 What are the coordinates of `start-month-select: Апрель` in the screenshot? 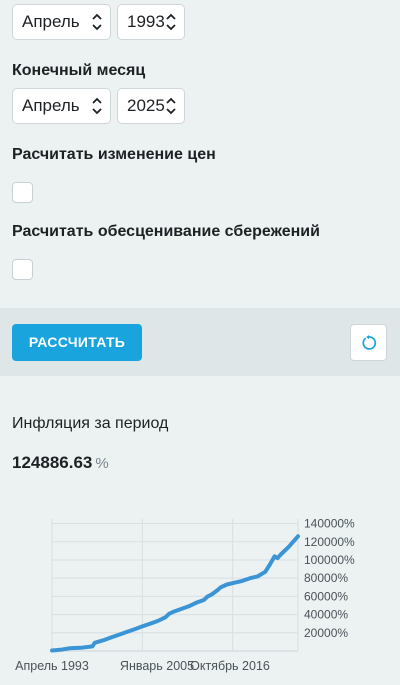 It's located at (61, 22).